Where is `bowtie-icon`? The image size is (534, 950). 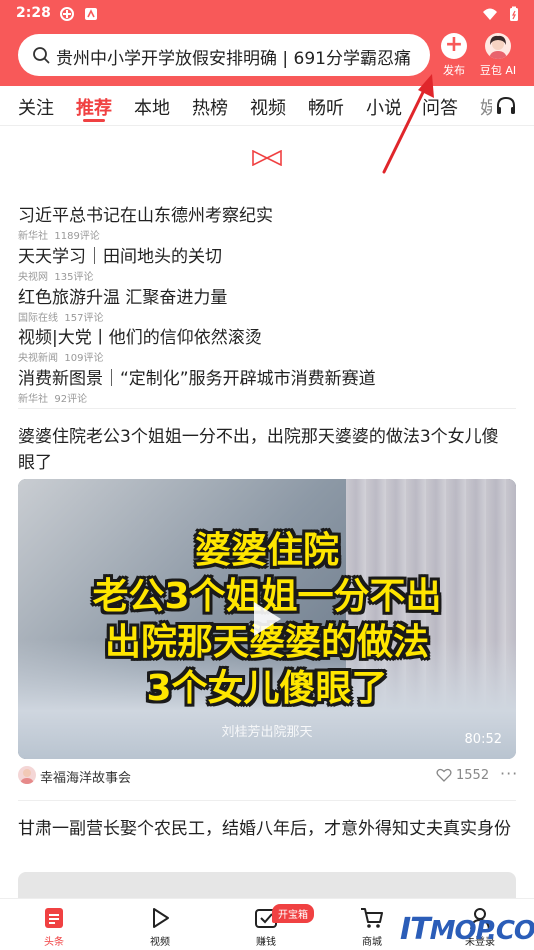
bowtie-icon is located at coordinates (267, 158).